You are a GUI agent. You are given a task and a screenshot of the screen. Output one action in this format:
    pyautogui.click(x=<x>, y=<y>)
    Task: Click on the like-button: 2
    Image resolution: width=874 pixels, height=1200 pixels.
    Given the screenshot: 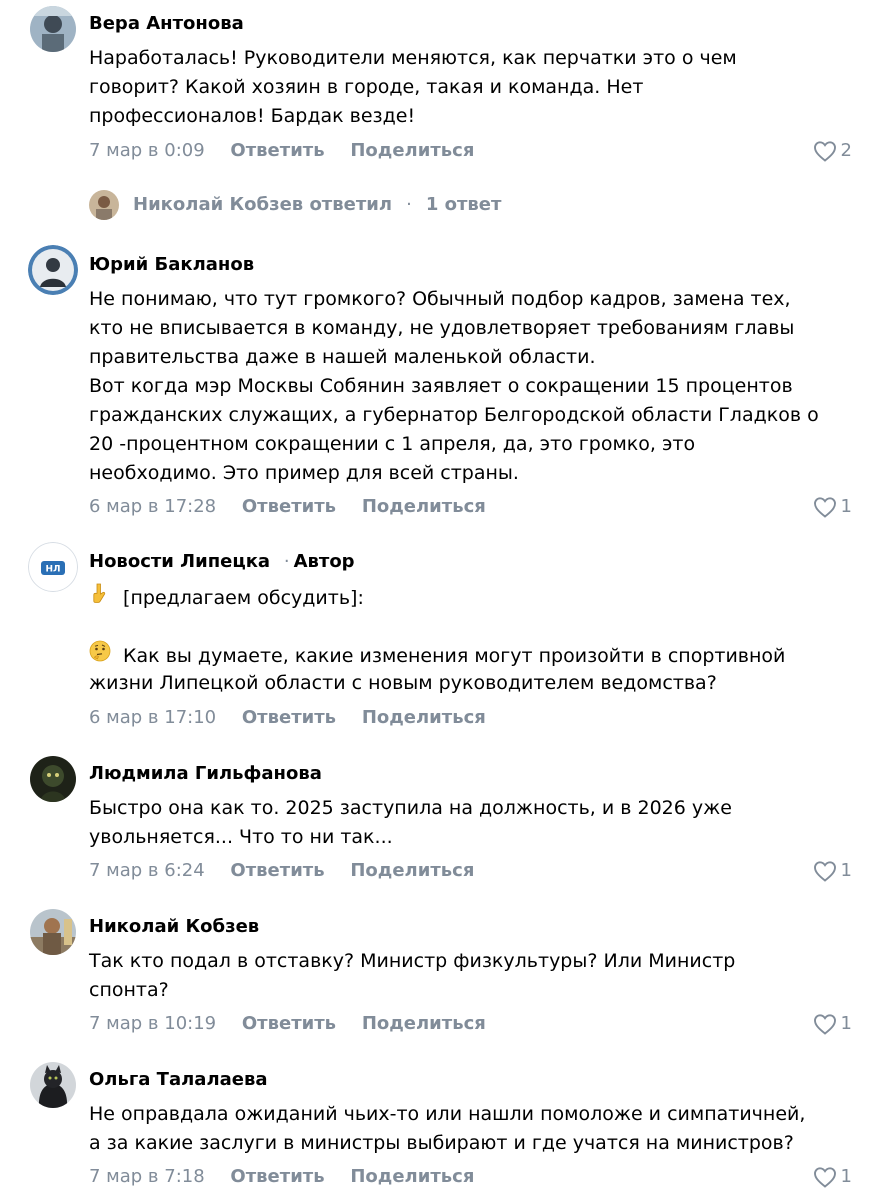 What is the action you would take?
    pyautogui.click(x=832, y=151)
    